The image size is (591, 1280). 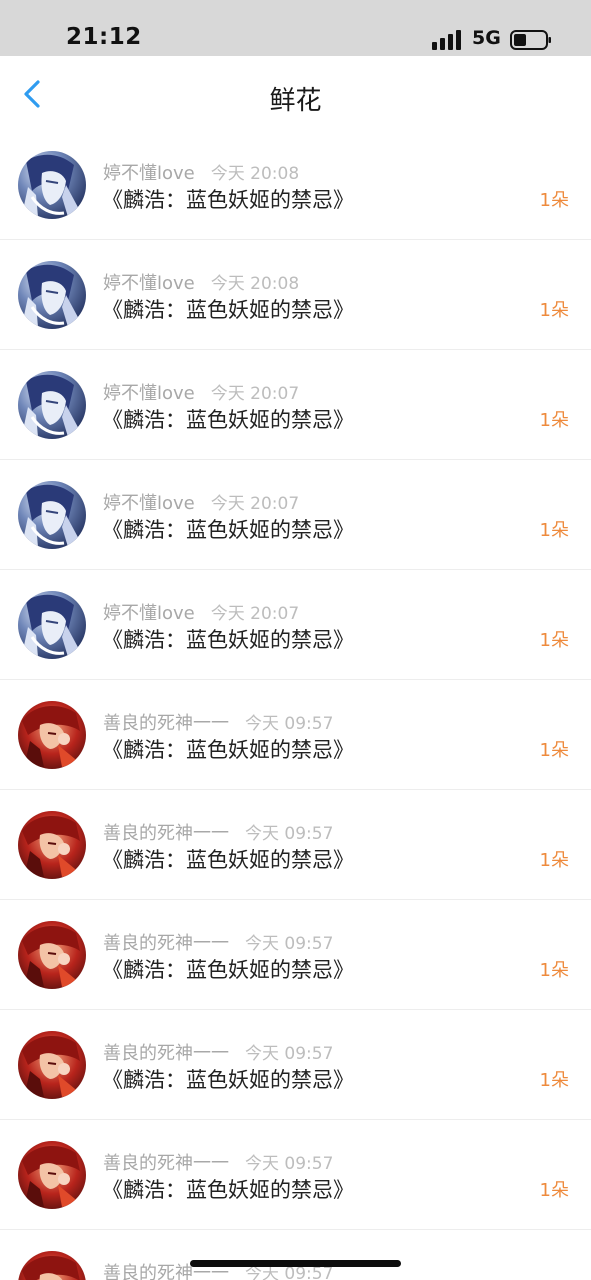 What do you see at coordinates (446, 40) in the screenshot?
I see `signal-icon` at bounding box center [446, 40].